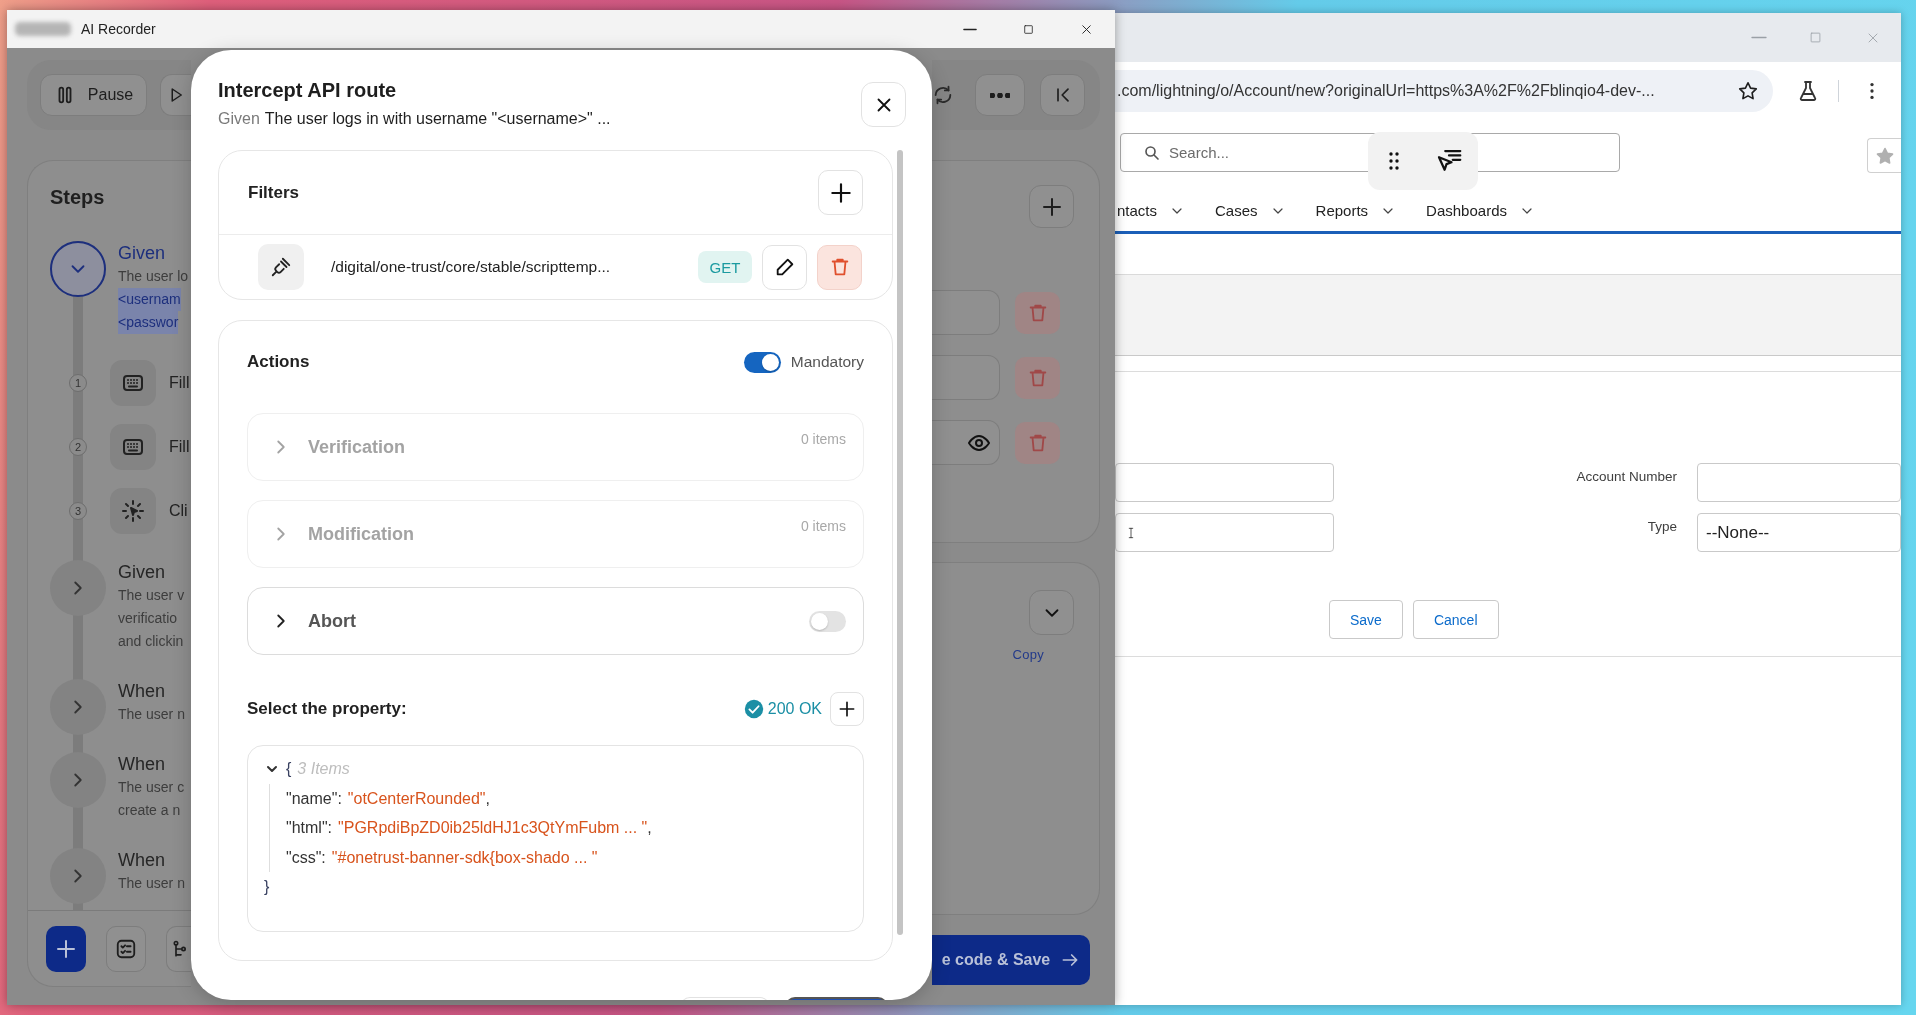 This screenshot has height=1015, width=1916. What do you see at coordinates (1662, 527) in the screenshot?
I see `field-label: Type` at bounding box center [1662, 527].